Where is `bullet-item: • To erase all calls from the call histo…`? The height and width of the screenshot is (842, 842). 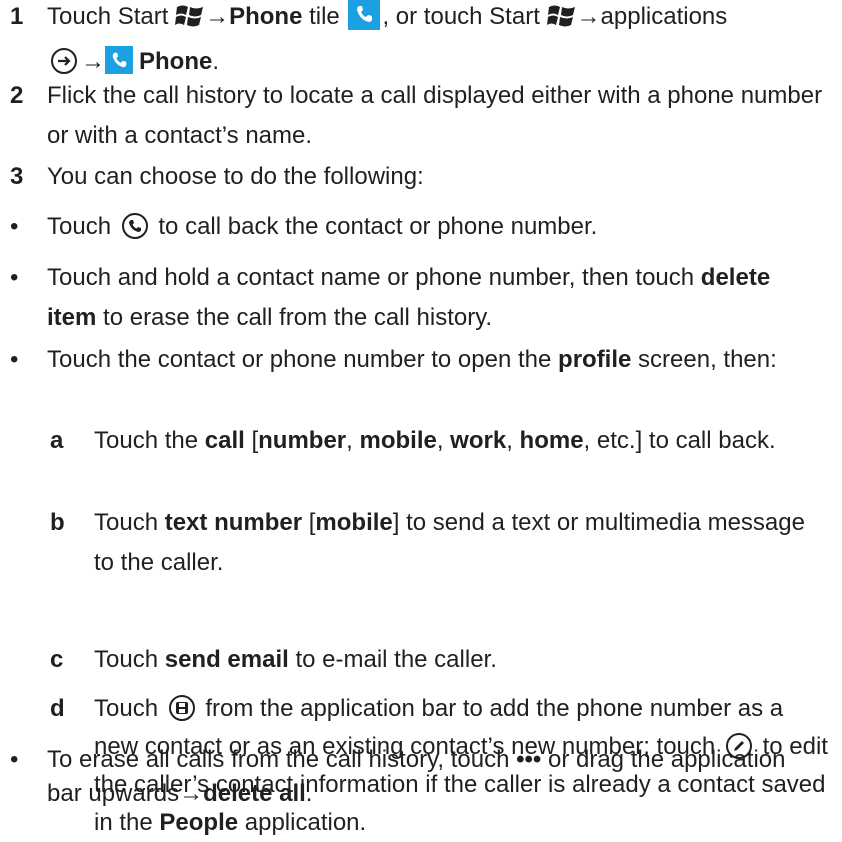
bullet-item: • To erase all calls from the call histo… is located at coordinates (417, 777).